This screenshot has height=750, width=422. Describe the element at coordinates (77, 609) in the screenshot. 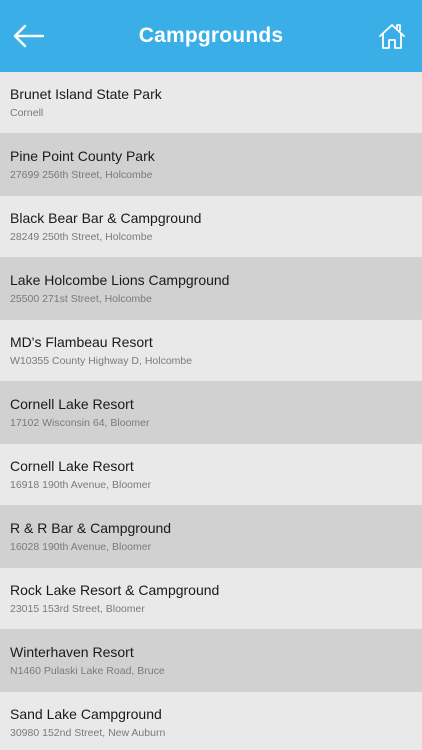

I see `campground-address: 23015 153rd Street, Bloomer` at that location.